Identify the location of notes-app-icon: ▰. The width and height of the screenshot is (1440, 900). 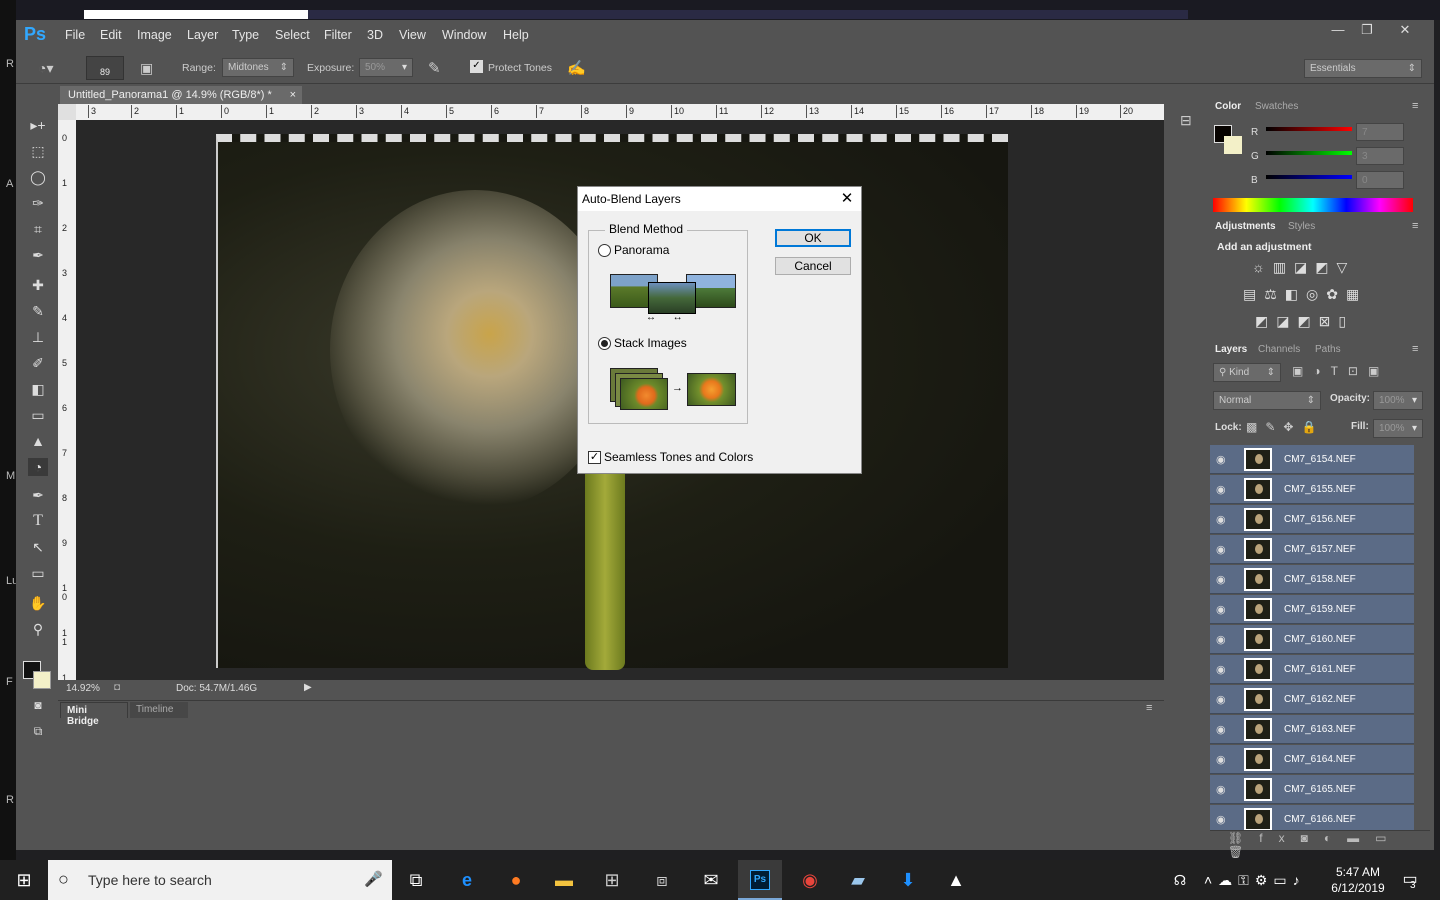
(858, 880).